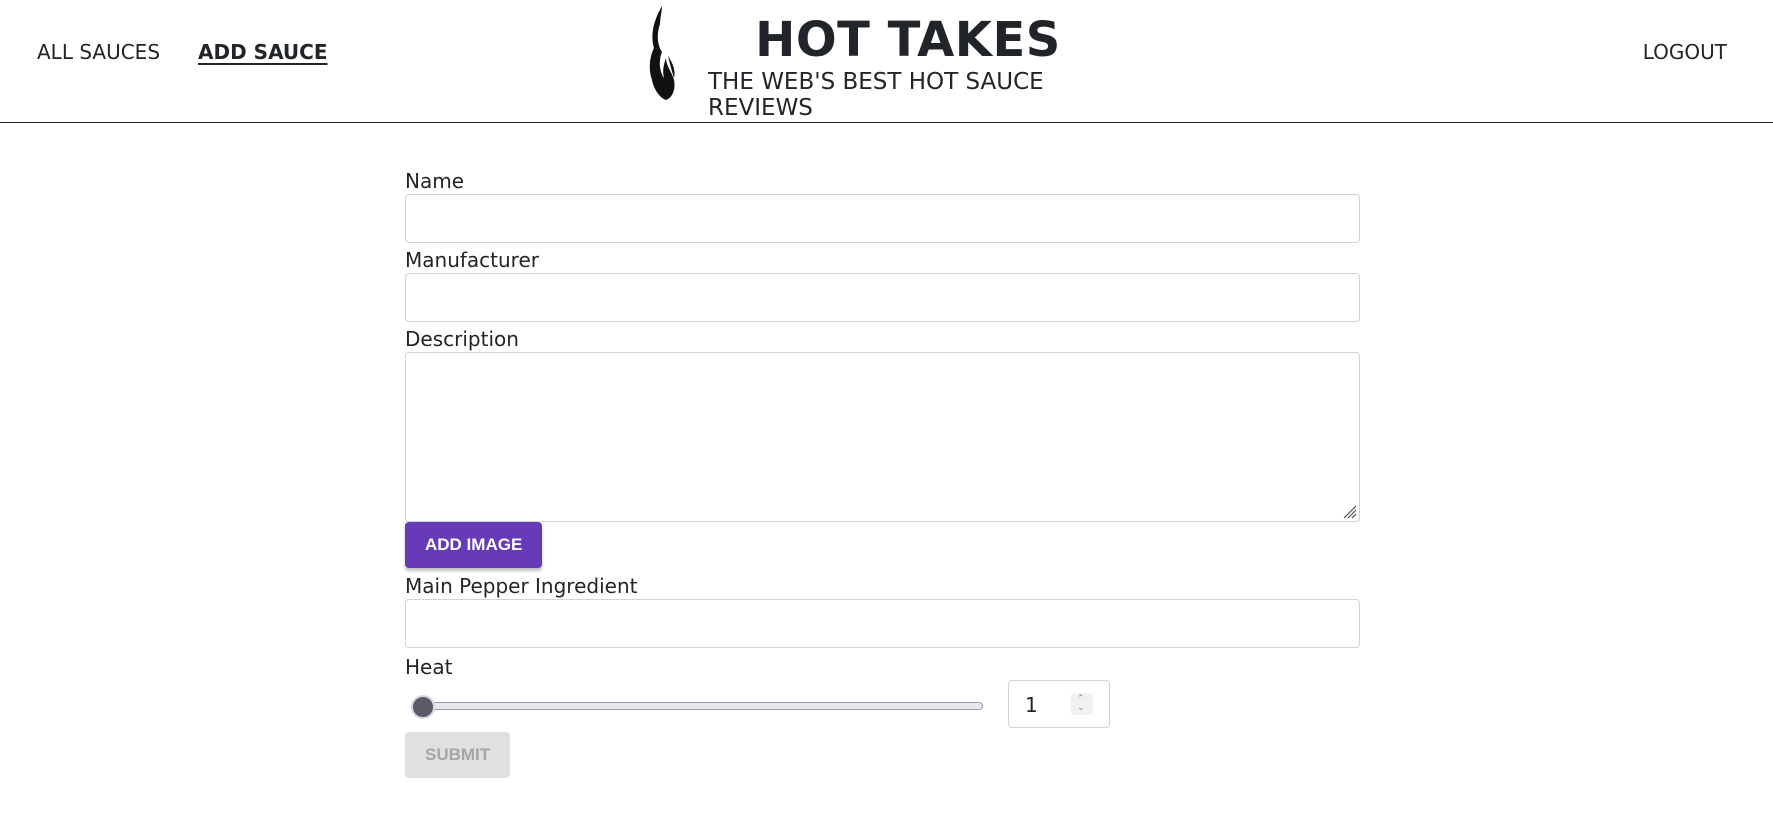  Describe the element at coordinates (429, 667) in the screenshot. I see `heat-label: Heat` at that location.